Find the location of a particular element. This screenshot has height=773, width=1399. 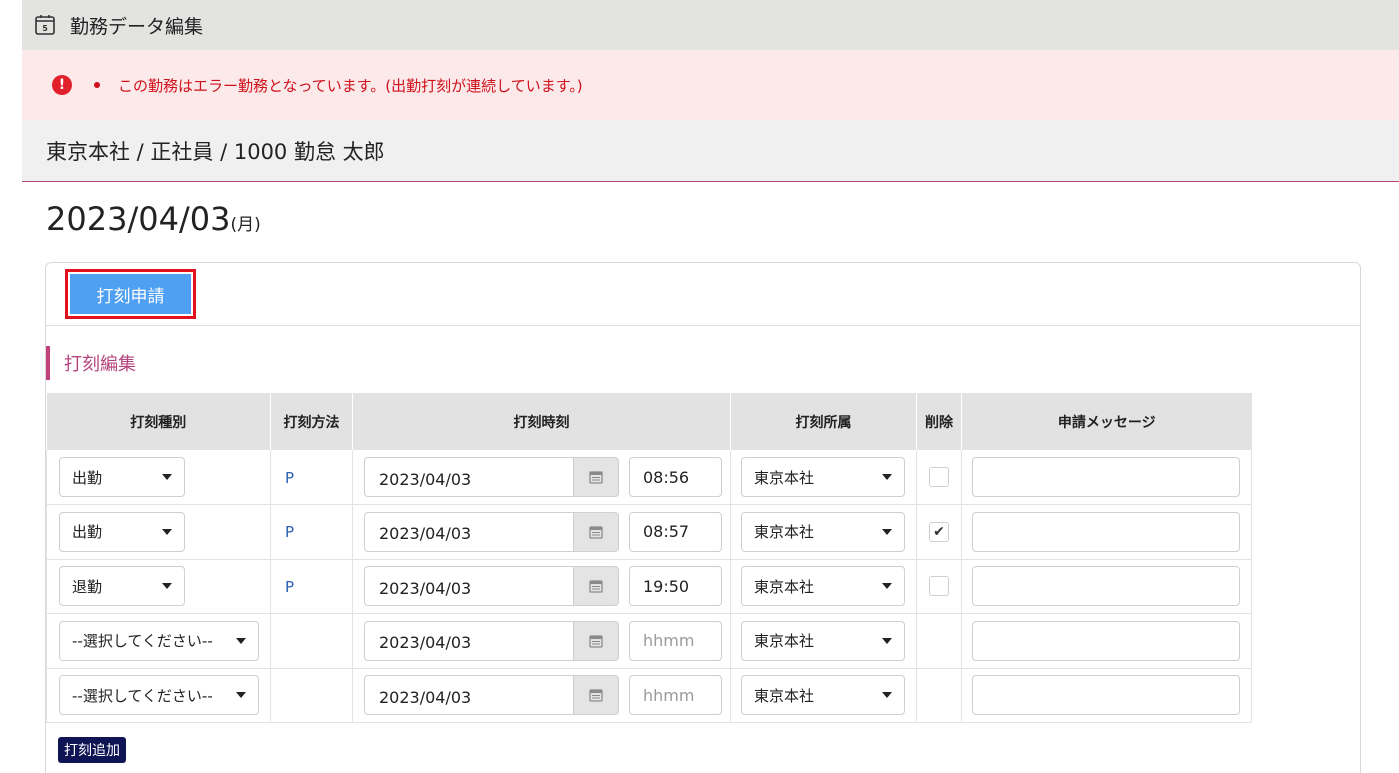

table-row: 退勤 P 2023/04/03 19:50 東京本社 is located at coordinates (649, 586).